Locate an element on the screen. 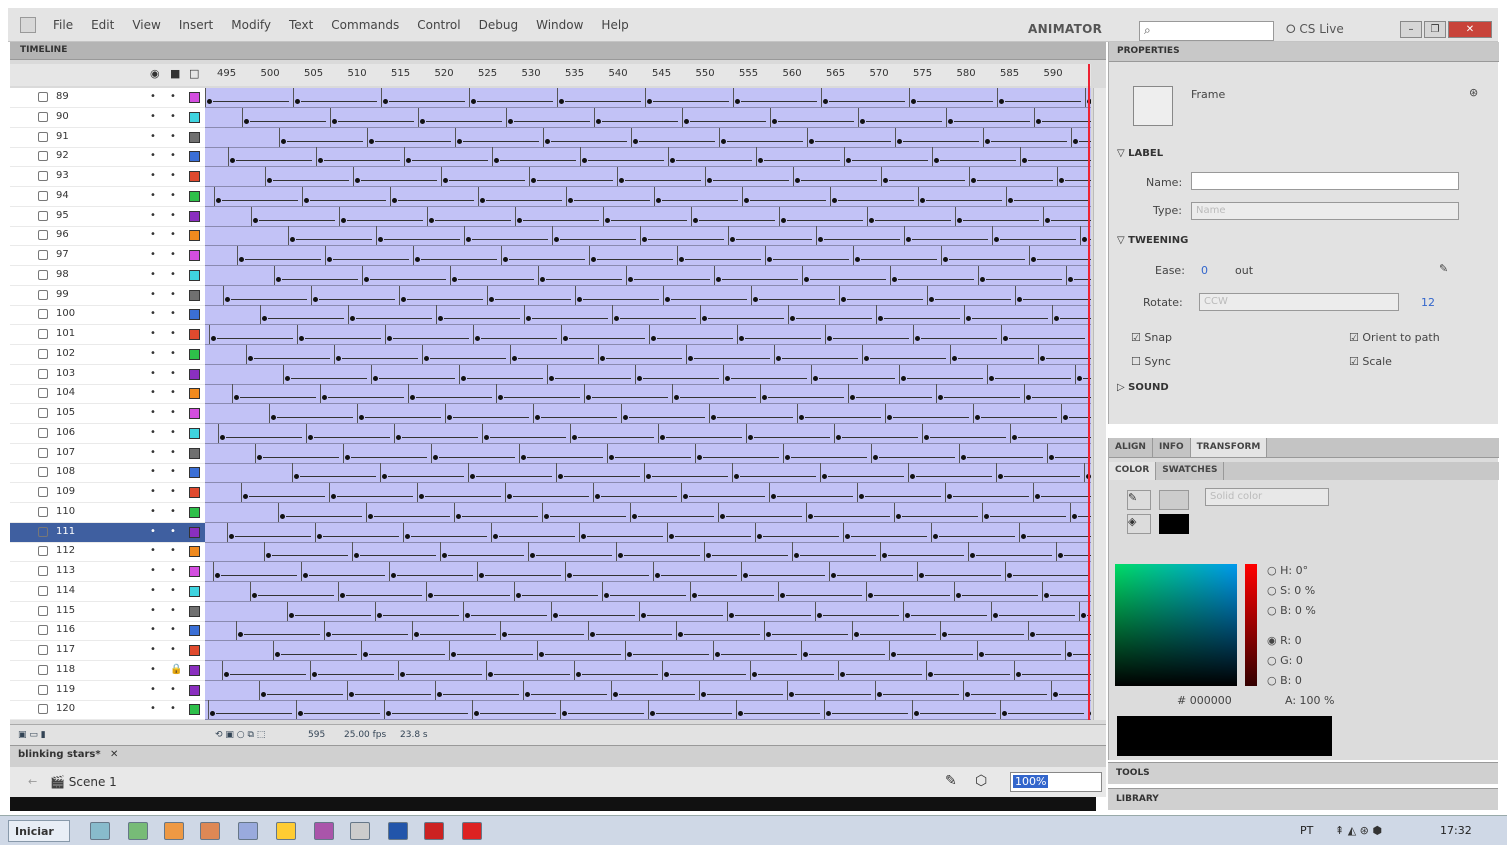  stage is located at coordinates (553, 804).